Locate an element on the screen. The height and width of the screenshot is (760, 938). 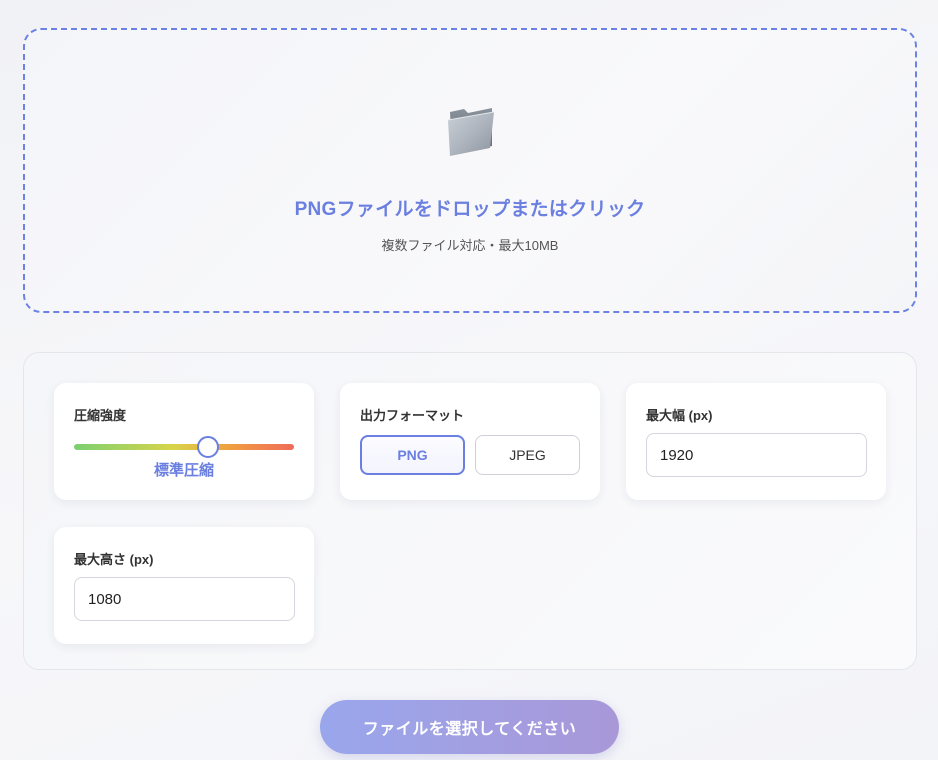
folder-icon is located at coordinates (471, 132).